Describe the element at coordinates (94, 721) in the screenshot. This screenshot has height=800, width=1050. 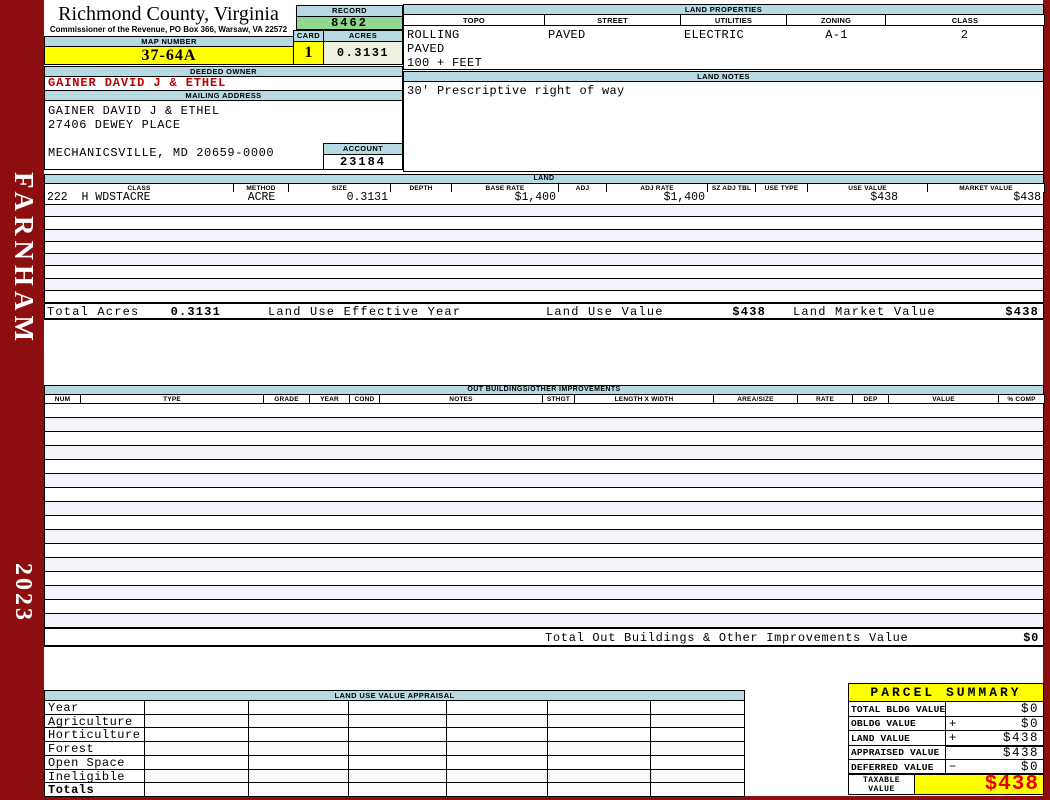
I see `appraisal-row-label: Agriculture` at that location.